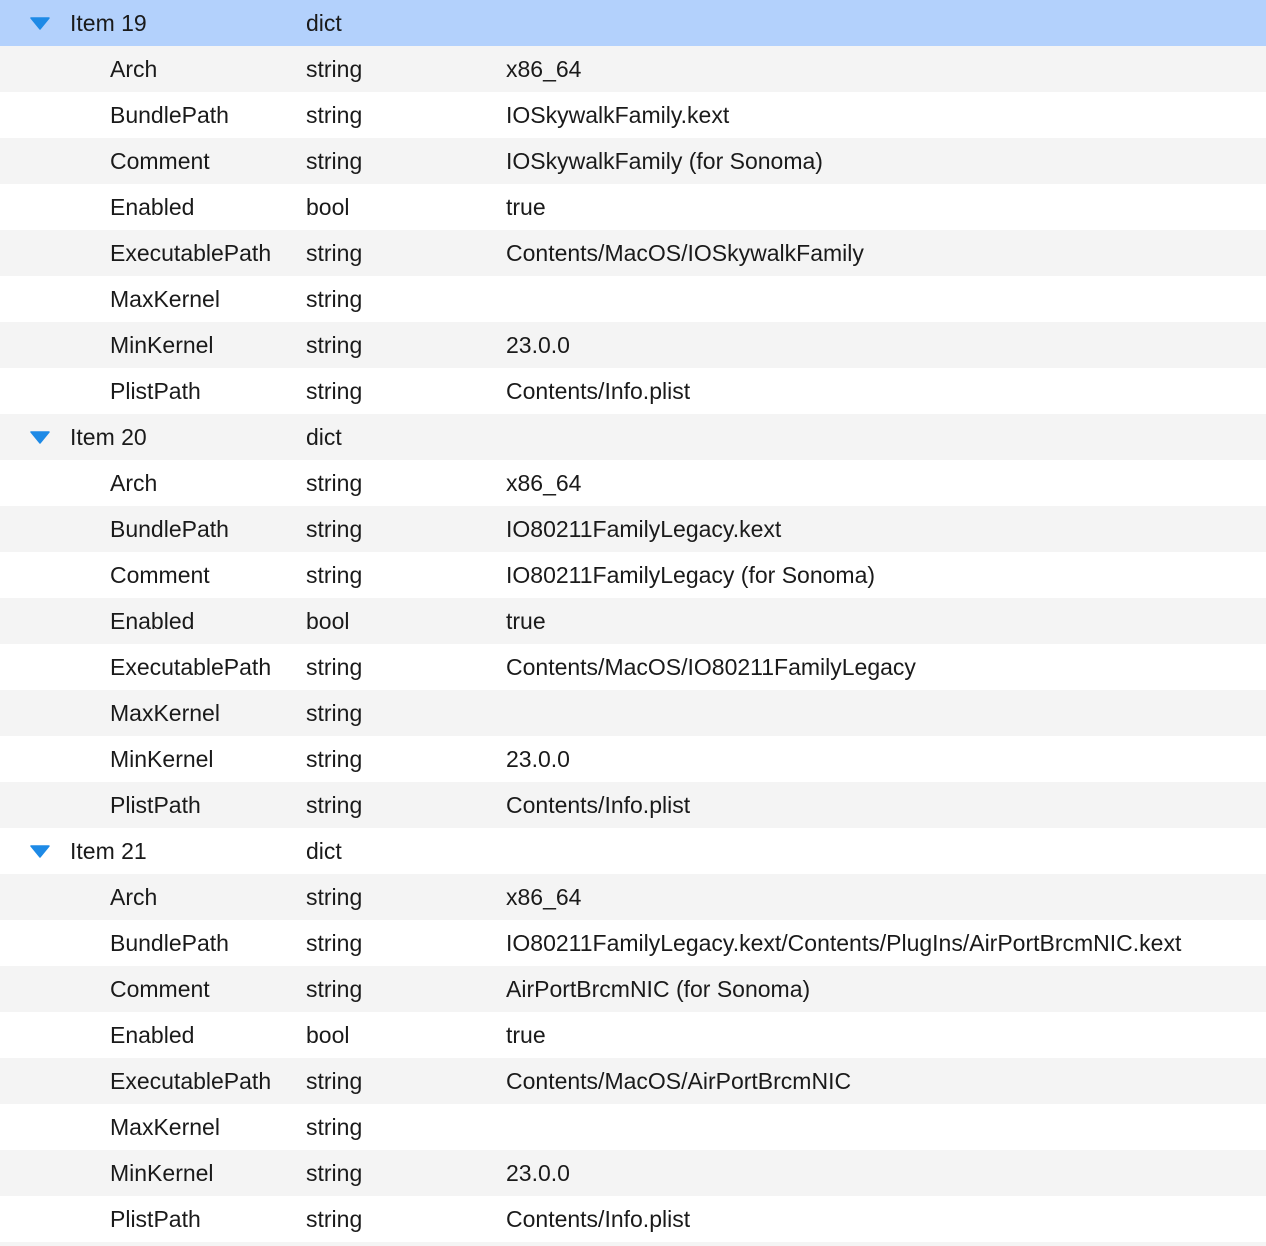 This screenshot has height=1246, width=1266. What do you see at coordinates (191, 1081) in the screenshot?
I see `property-key: ExecutablePath` at bounding box center [191, 1081].